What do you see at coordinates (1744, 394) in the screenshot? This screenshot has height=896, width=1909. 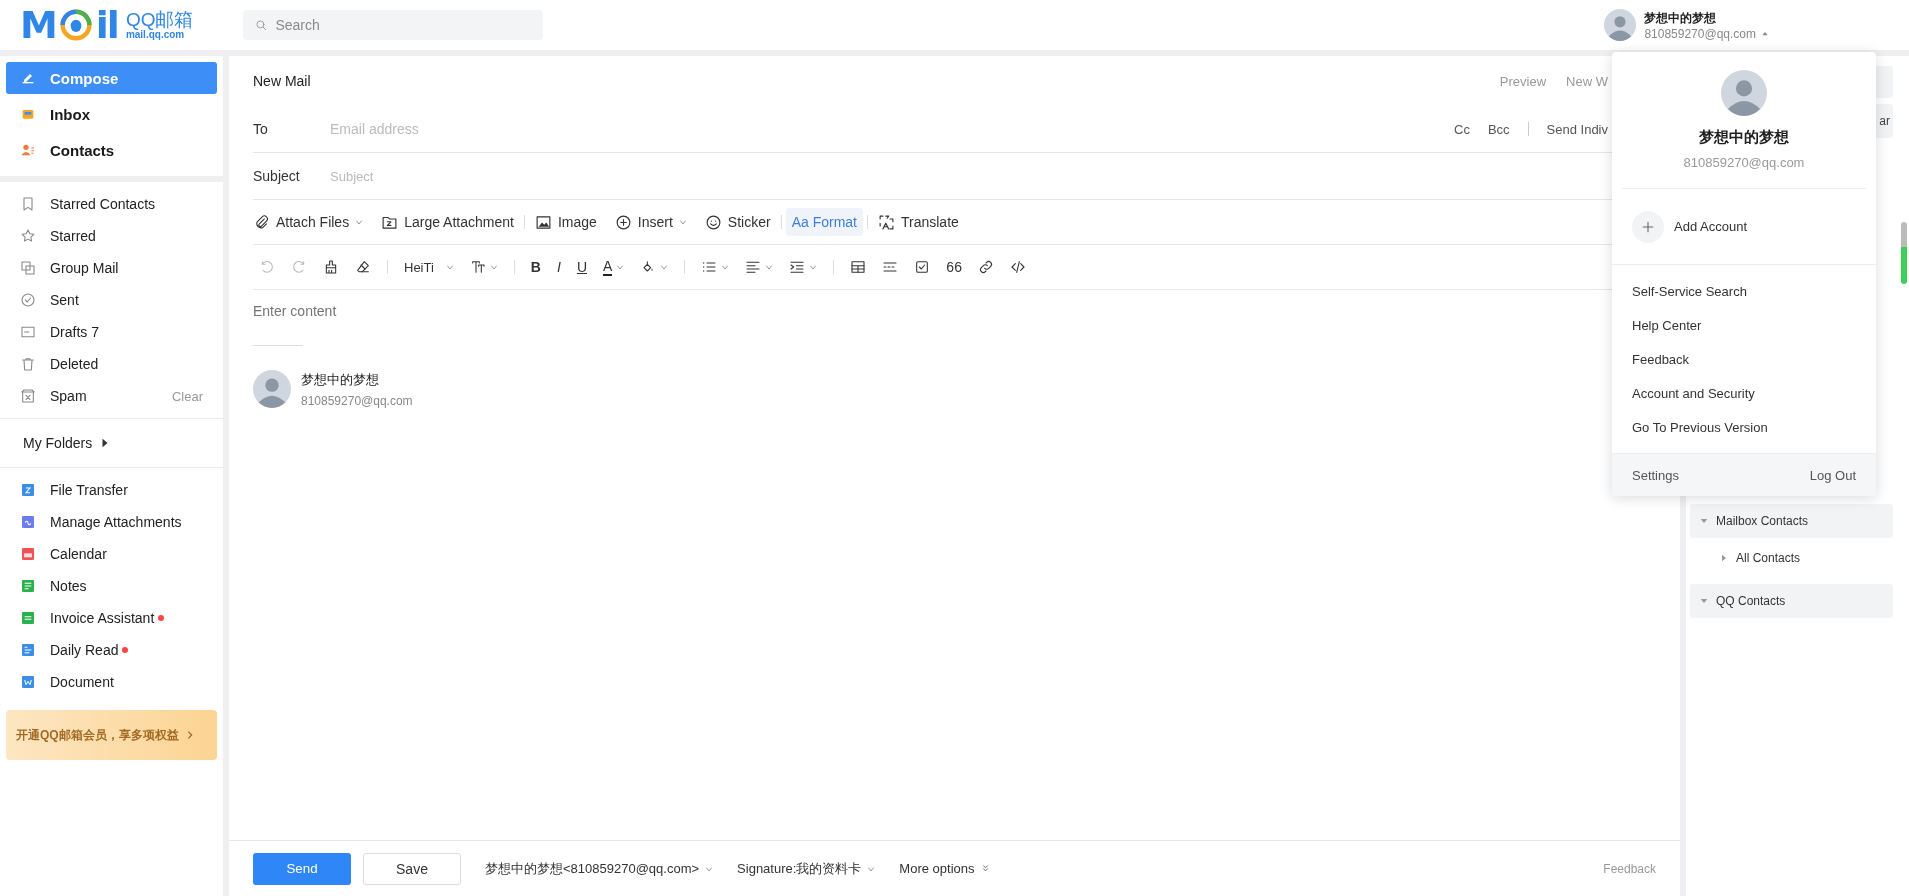 I see `menu-item: Account and Security` at bounding box center [1744, 394].